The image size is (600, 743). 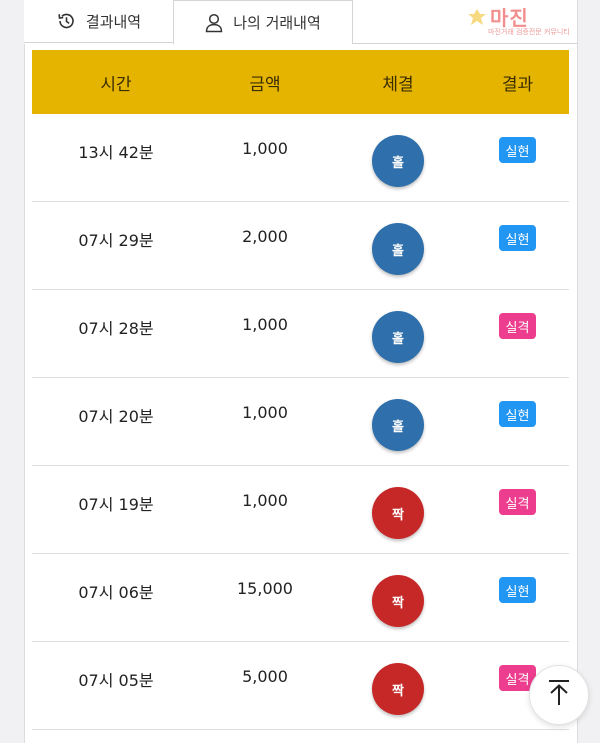 What do you see at coordinates (116, 84) in the screenshot?
I see `header-time: 시간` at bounding box center [116, 84].